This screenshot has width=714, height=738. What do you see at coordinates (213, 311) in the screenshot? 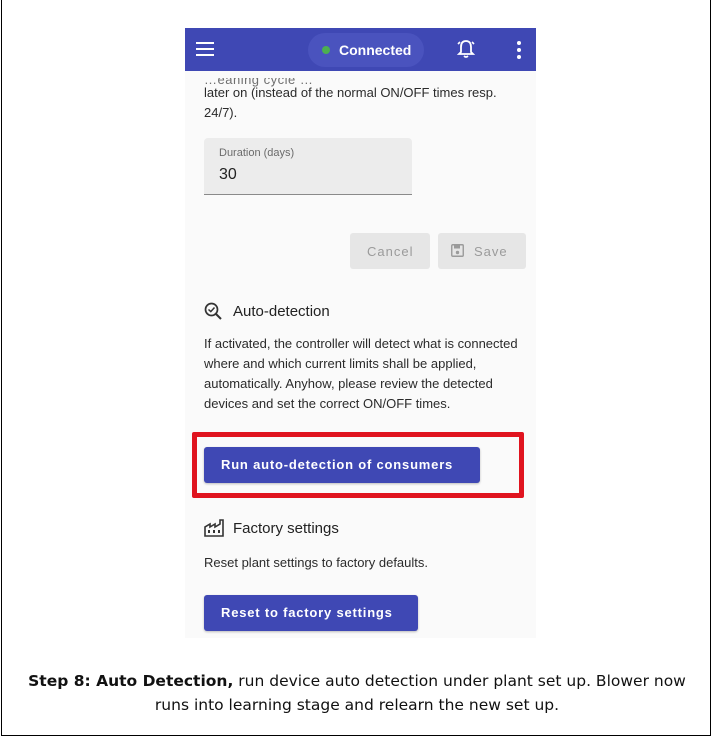
I see `search-check-icon` at bounding box center [213, 311].